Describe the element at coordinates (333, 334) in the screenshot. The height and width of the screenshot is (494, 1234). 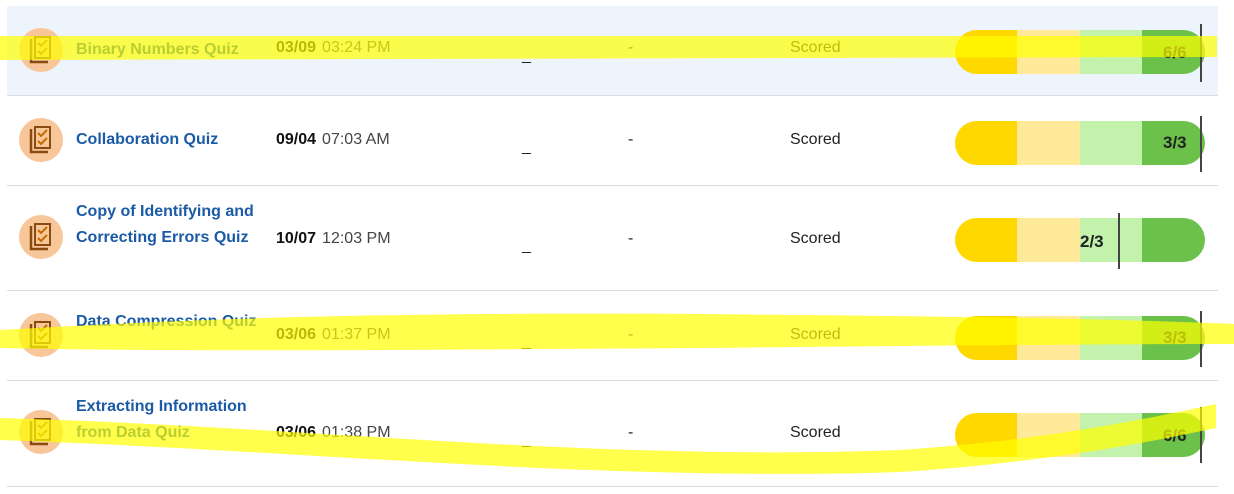
I see `submission-date: 03/06 01:37 PM` at that location.